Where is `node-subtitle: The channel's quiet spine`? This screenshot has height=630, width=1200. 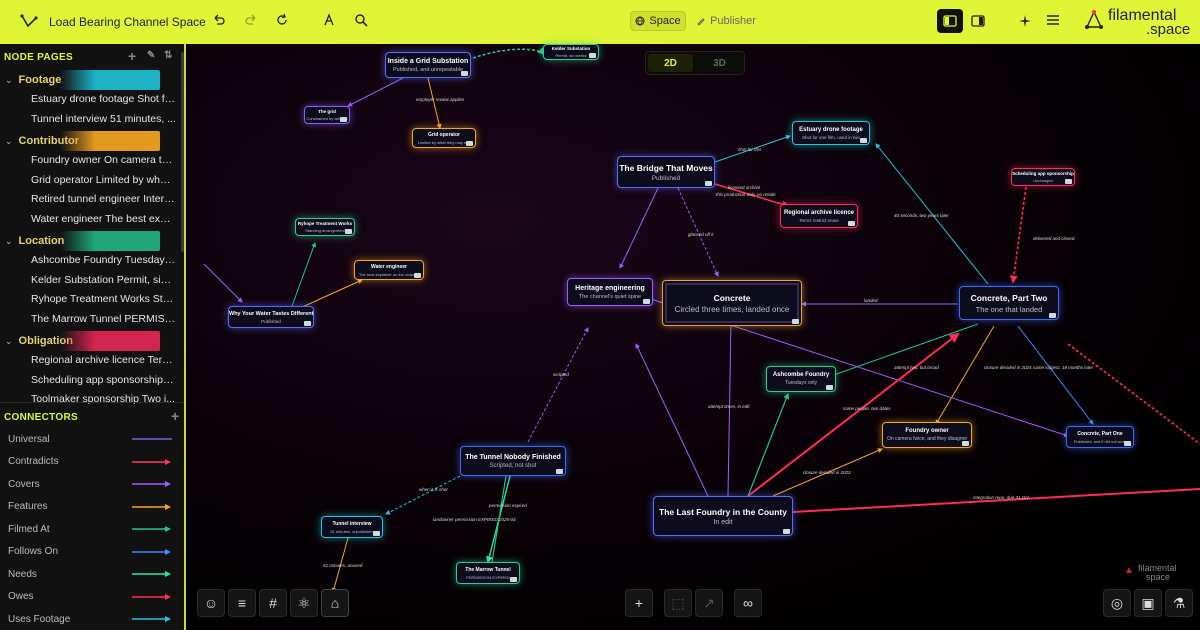 node-subtitle: The channel's quiet spine is located at coordinates (610, 296).